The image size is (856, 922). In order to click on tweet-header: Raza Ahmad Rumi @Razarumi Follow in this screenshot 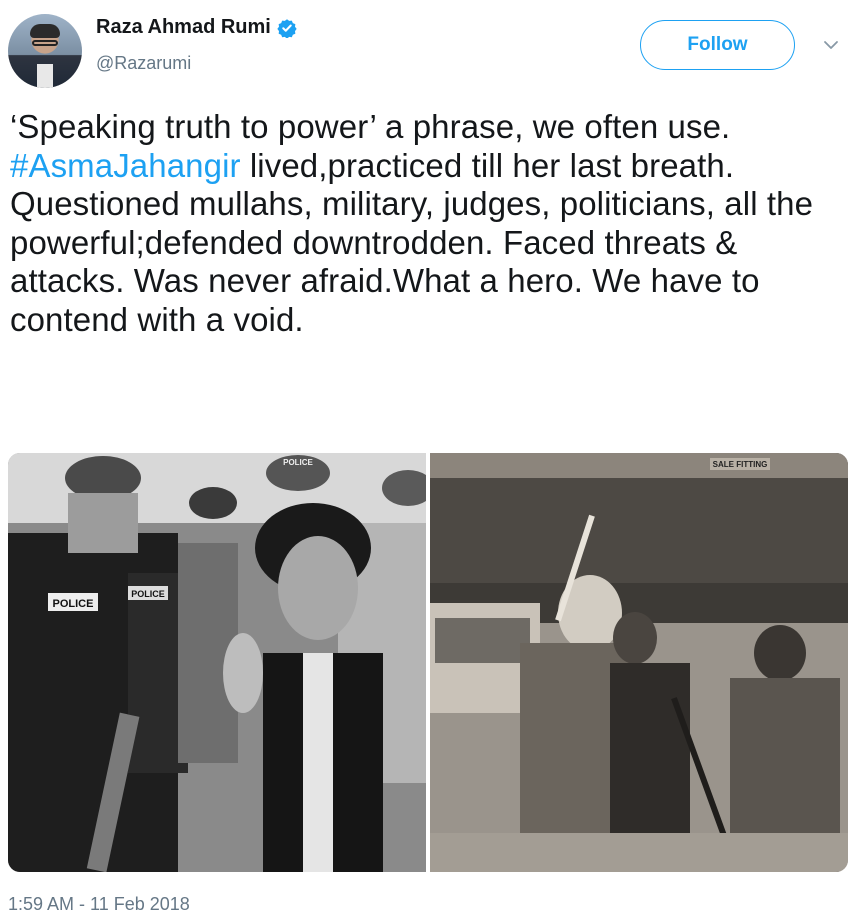, I will do `click(428, 47)`.